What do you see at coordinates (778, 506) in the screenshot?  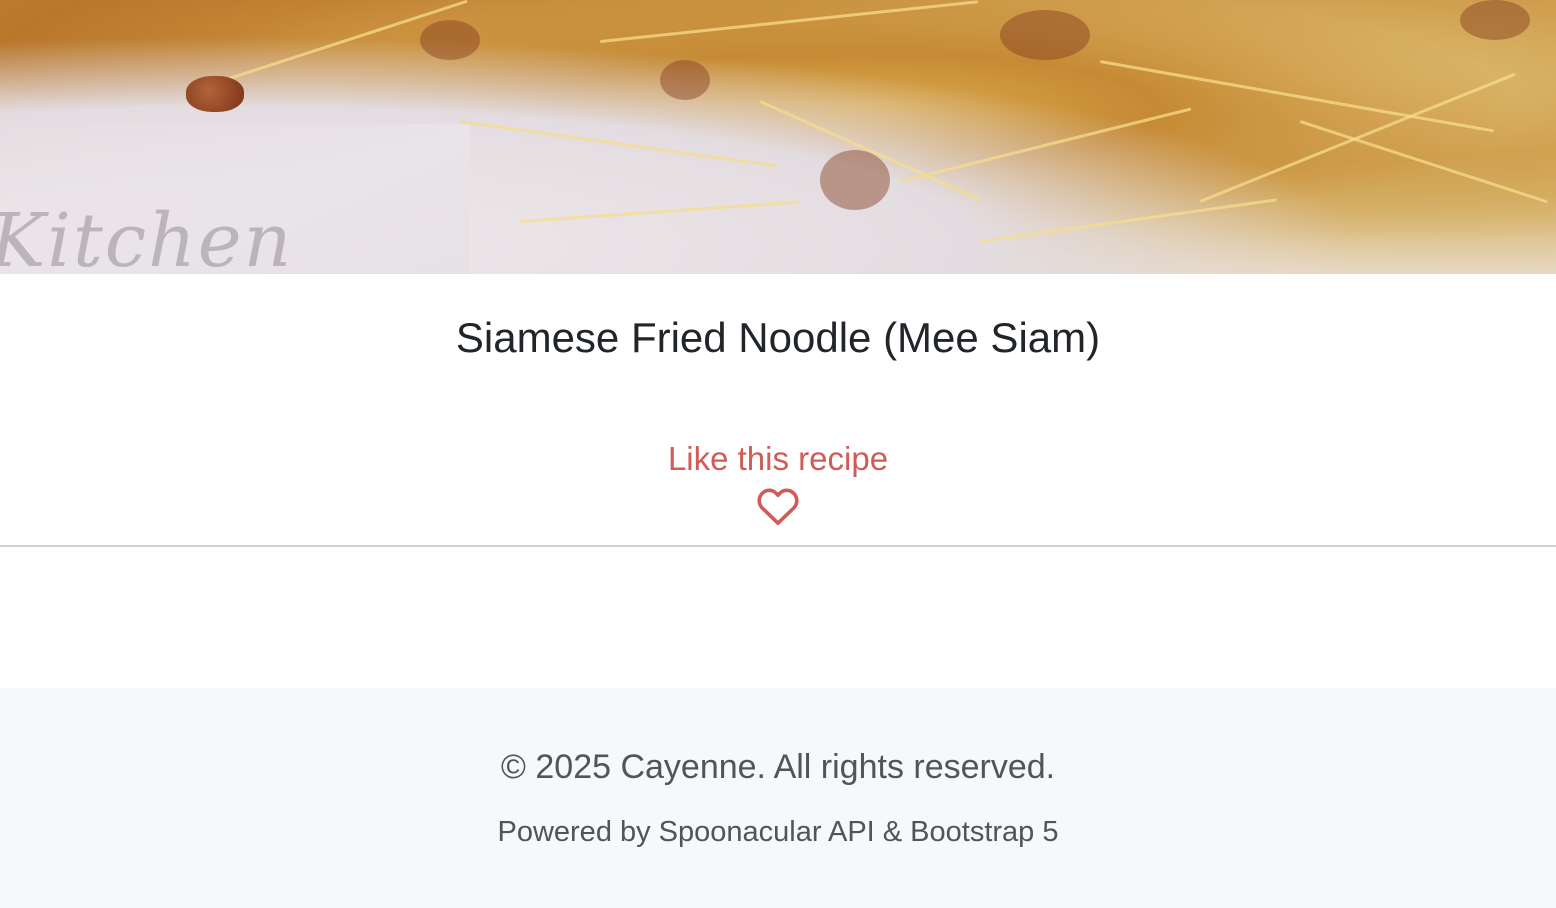 I see `heart-icon` at bounding box center [778, 506].